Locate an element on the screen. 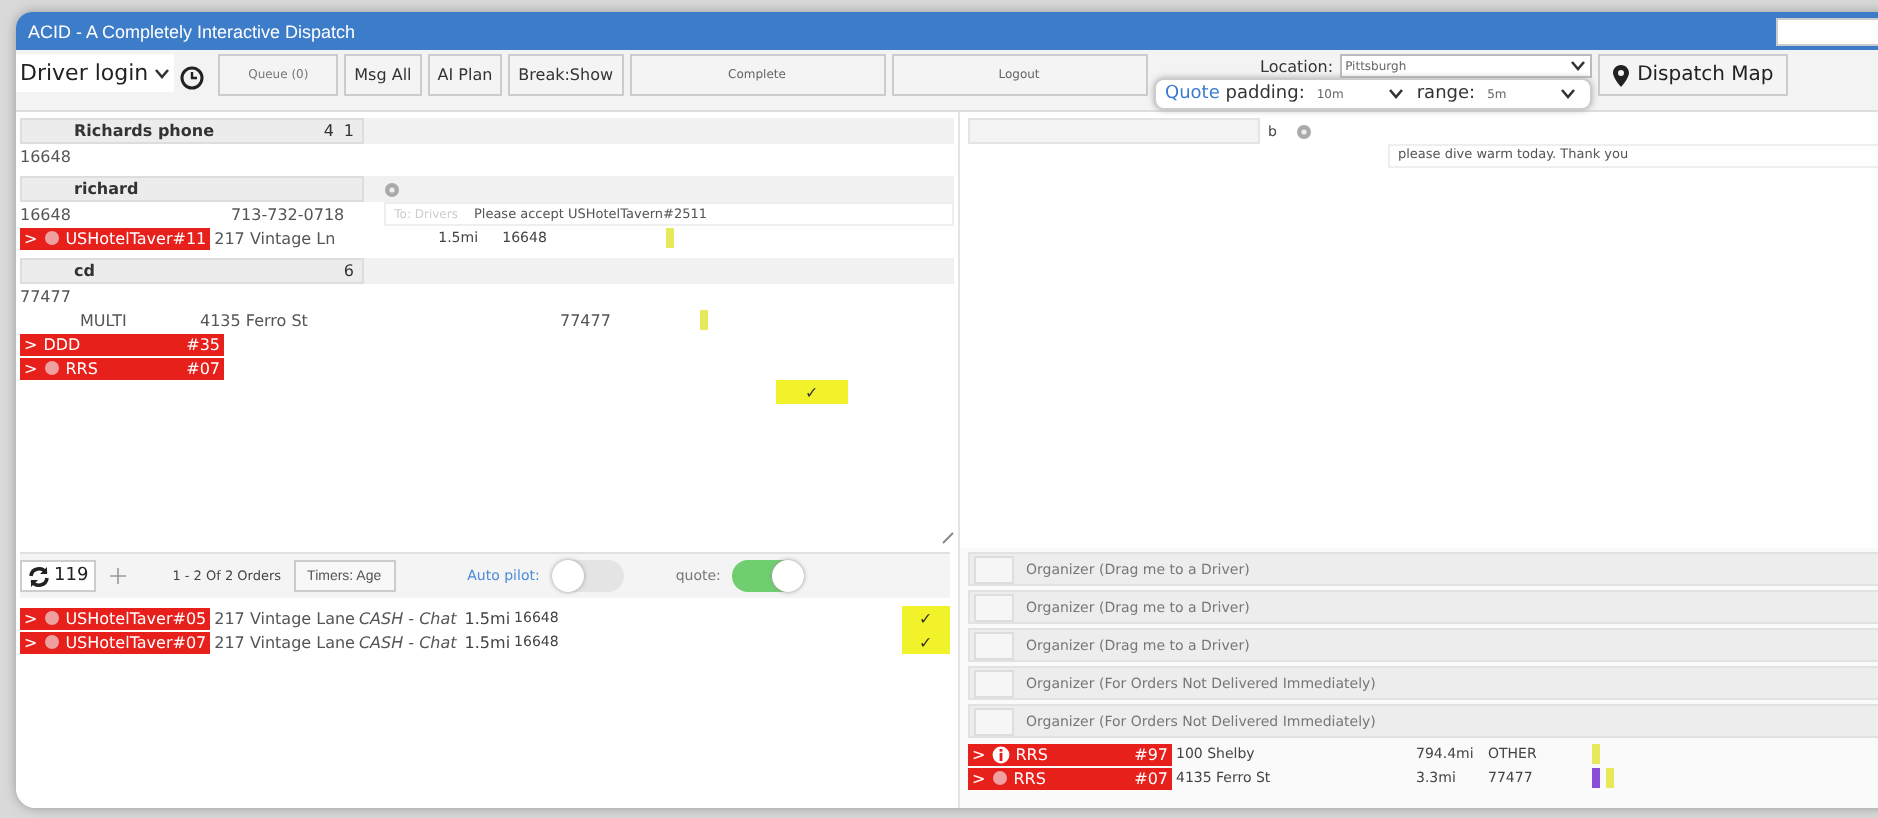 This screenshot has width=1878, height=818. refresh-button: 119 is located at coordinates (58, 576).